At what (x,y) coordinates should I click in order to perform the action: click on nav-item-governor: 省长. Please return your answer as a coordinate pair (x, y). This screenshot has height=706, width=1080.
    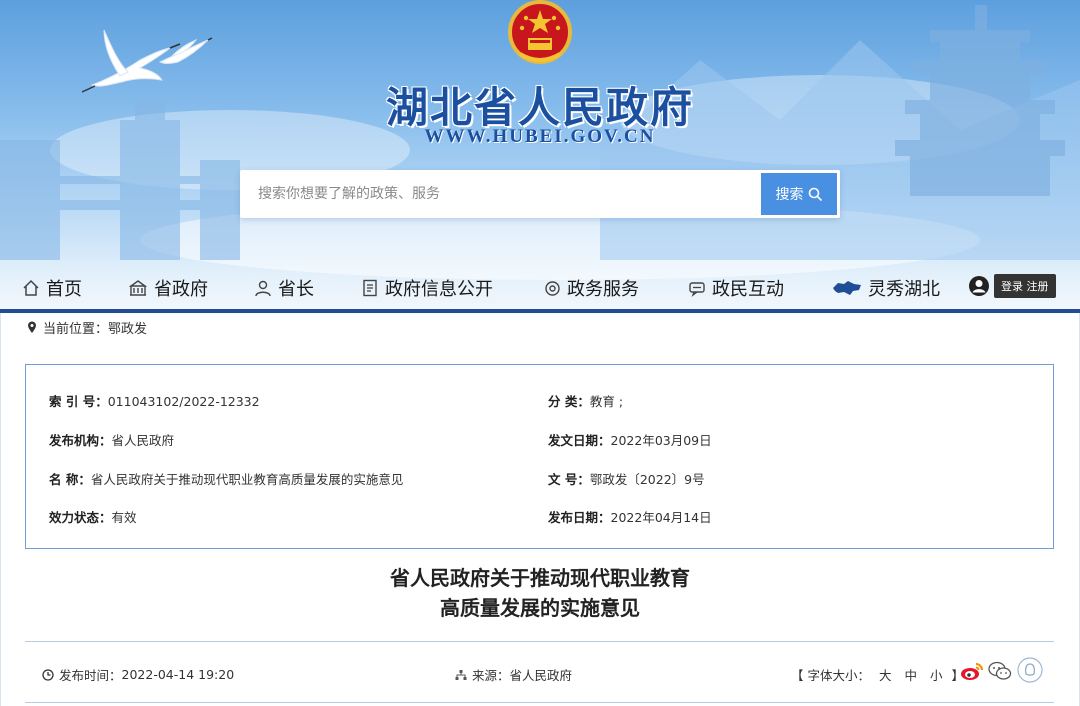
    Looking at the image, I should click on (284, 288).